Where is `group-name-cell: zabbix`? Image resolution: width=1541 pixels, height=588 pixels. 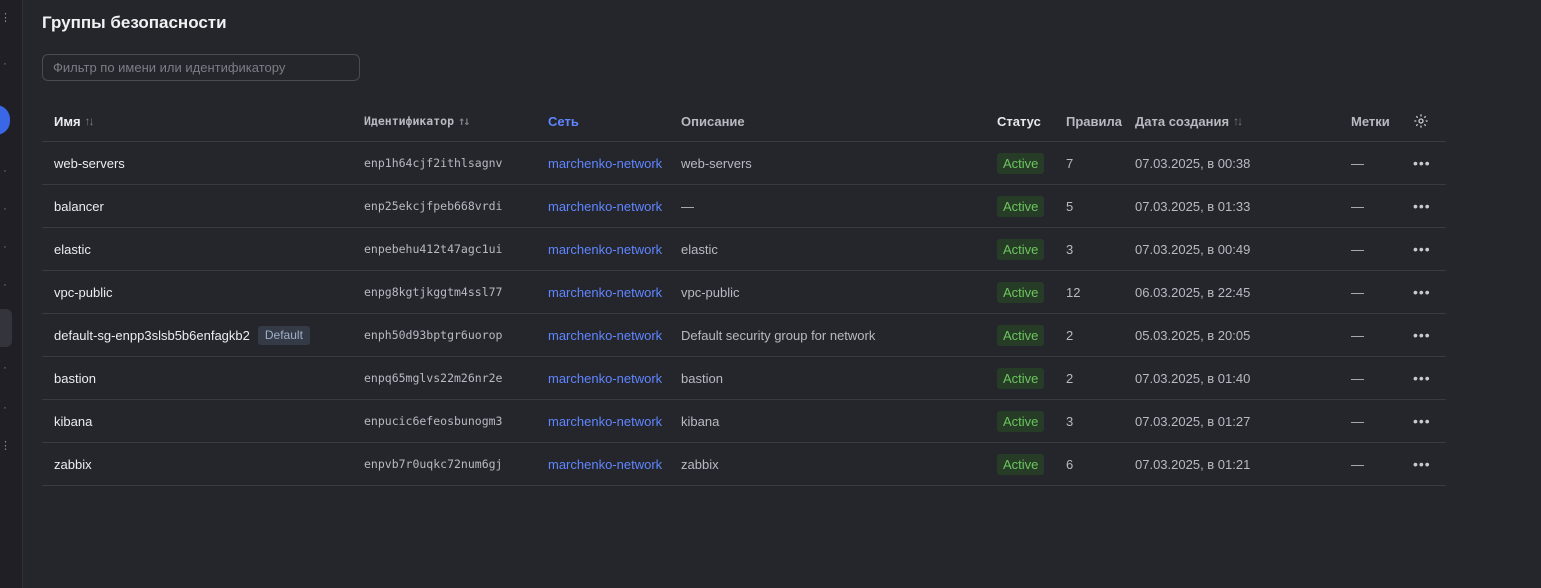
group-name-cell: zabbix is located at coordinates (73, 464).